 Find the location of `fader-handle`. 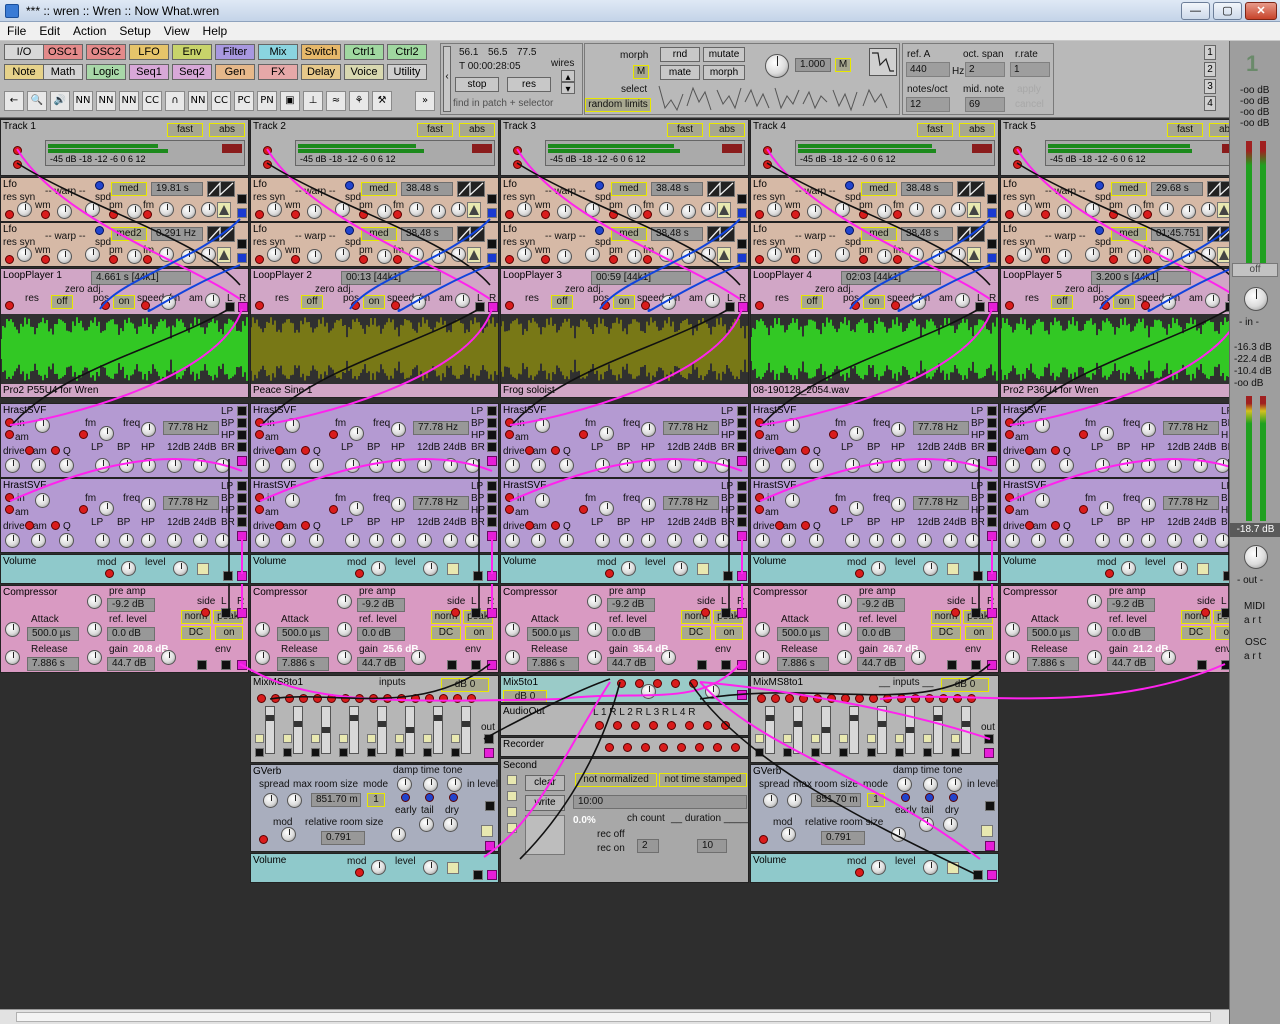

fader-handle is located at coordinates (770, 718).